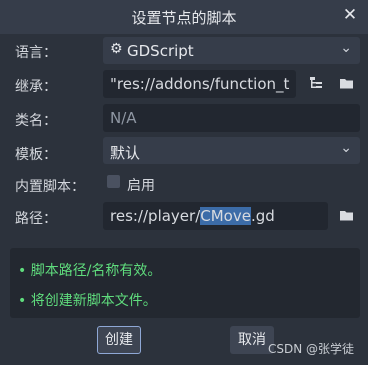  I want to click on template-dropdown: 默认 ⌄, so click(231, 150).